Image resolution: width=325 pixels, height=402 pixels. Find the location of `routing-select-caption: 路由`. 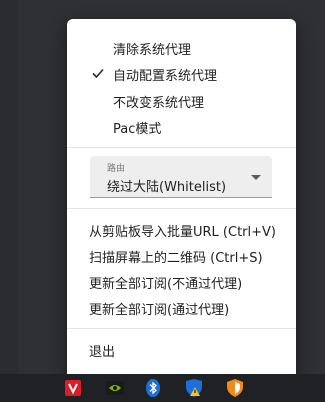

routing-select-caption: 路由 is located at coordinates (116, 169).